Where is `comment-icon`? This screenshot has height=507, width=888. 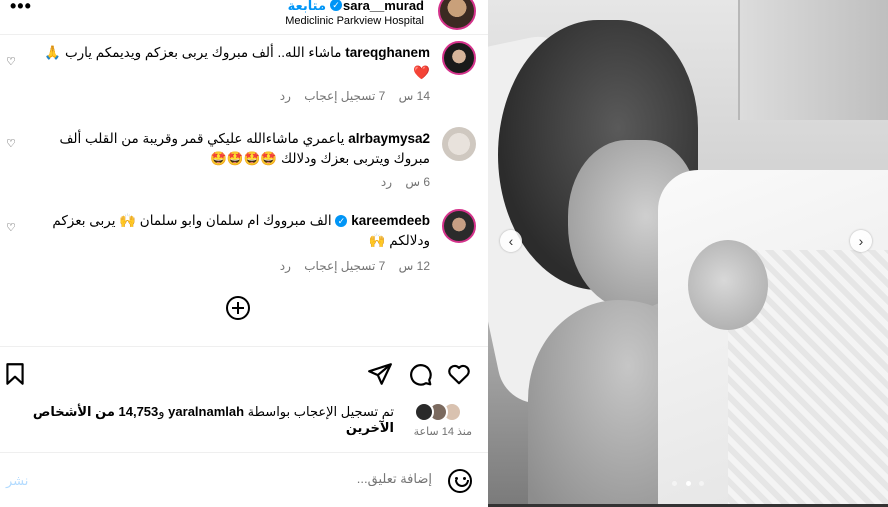 comment-icon is located at coordinates (420, 374).